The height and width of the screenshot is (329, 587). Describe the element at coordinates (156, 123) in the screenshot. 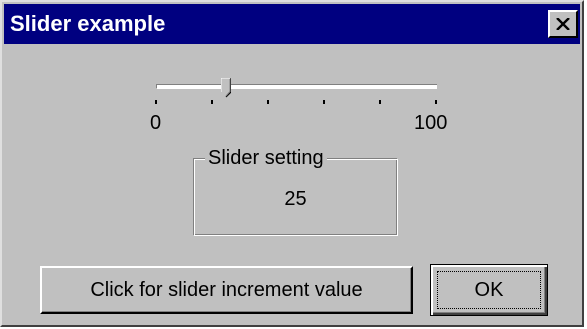

I see `slider-min-label: 0` at that location.